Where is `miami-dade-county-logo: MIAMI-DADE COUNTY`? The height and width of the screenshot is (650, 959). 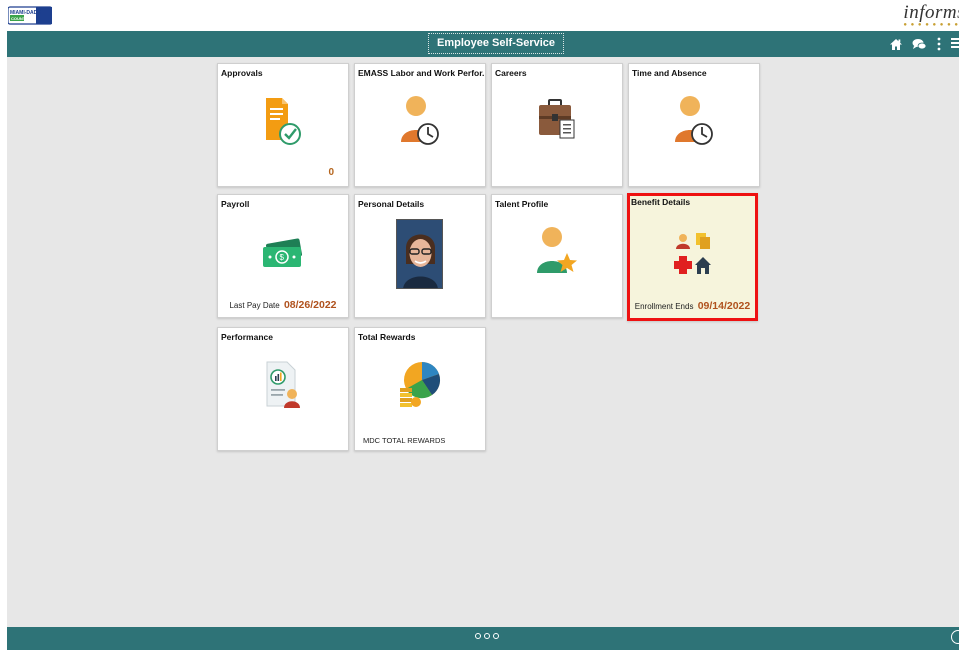 miami-dade-county-logo: MIAMI-DADE COUNTY is located at coordinates (30, 15).